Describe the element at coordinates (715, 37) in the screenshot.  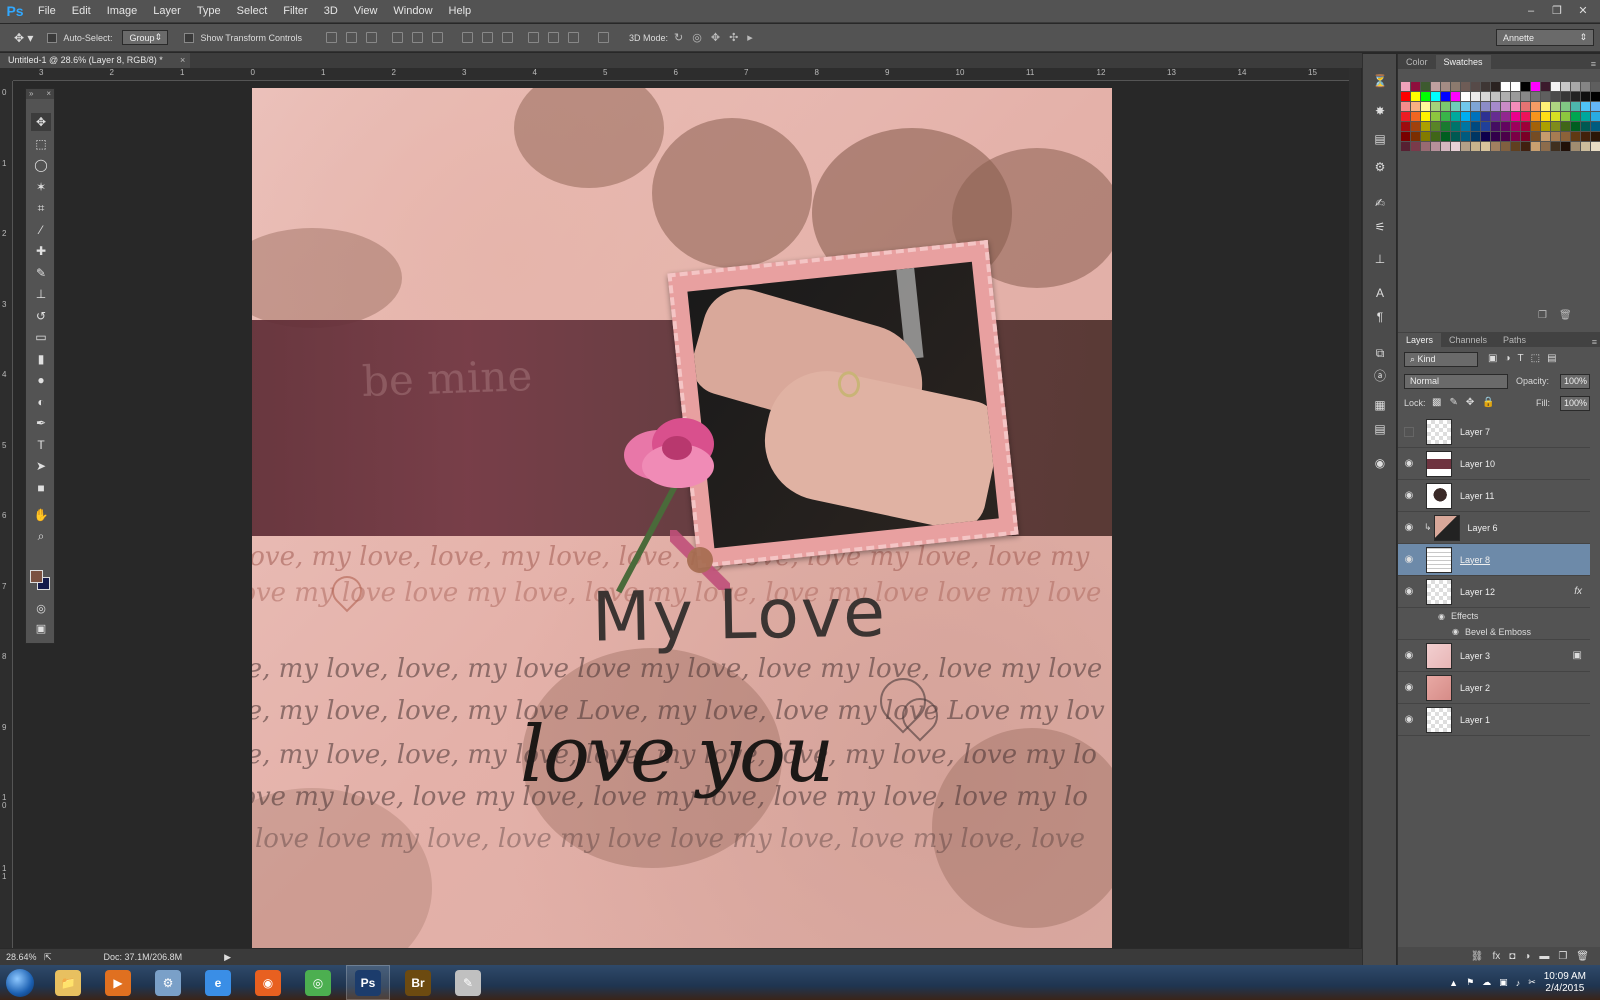
I see `3d-pan-icon: ✥` at that location.